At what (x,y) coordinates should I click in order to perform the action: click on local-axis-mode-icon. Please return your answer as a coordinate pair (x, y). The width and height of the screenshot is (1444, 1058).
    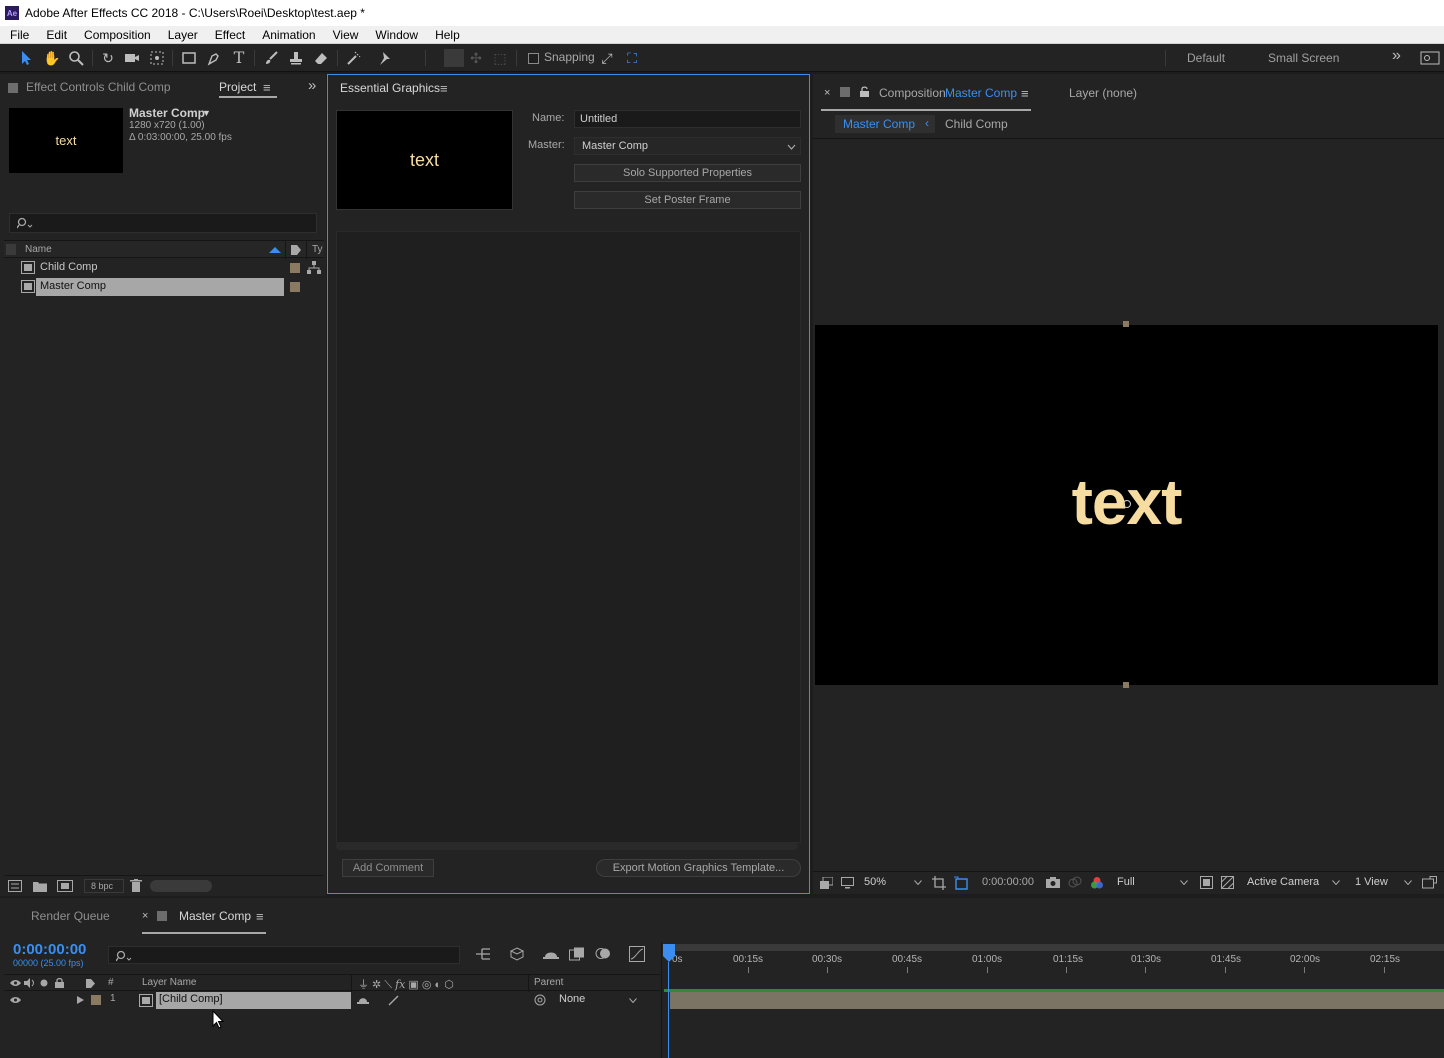
    Looking at the image, I should click on (454, 58).